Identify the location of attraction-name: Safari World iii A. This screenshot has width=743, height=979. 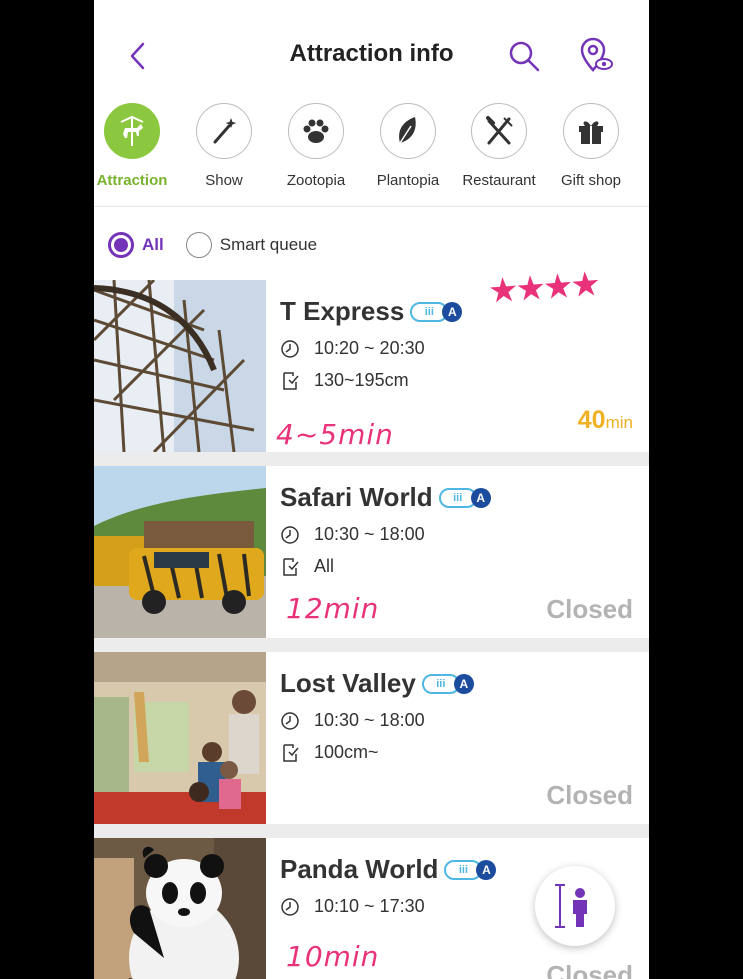
(385, 497).